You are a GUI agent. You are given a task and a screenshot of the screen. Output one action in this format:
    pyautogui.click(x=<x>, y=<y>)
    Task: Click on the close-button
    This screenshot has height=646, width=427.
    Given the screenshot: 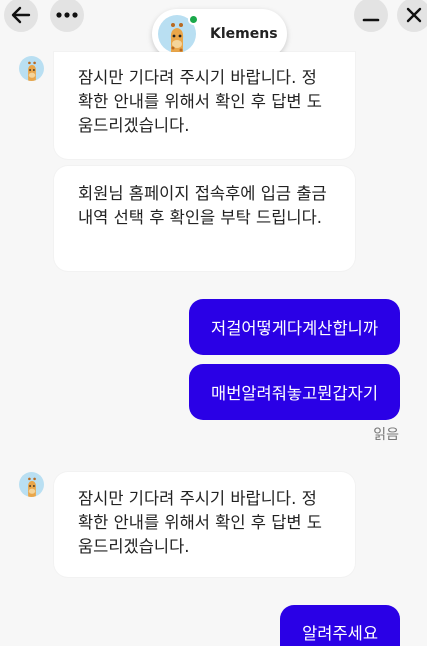 What is the action you would take?
    pyautogui.click(x=412, y=16)
    